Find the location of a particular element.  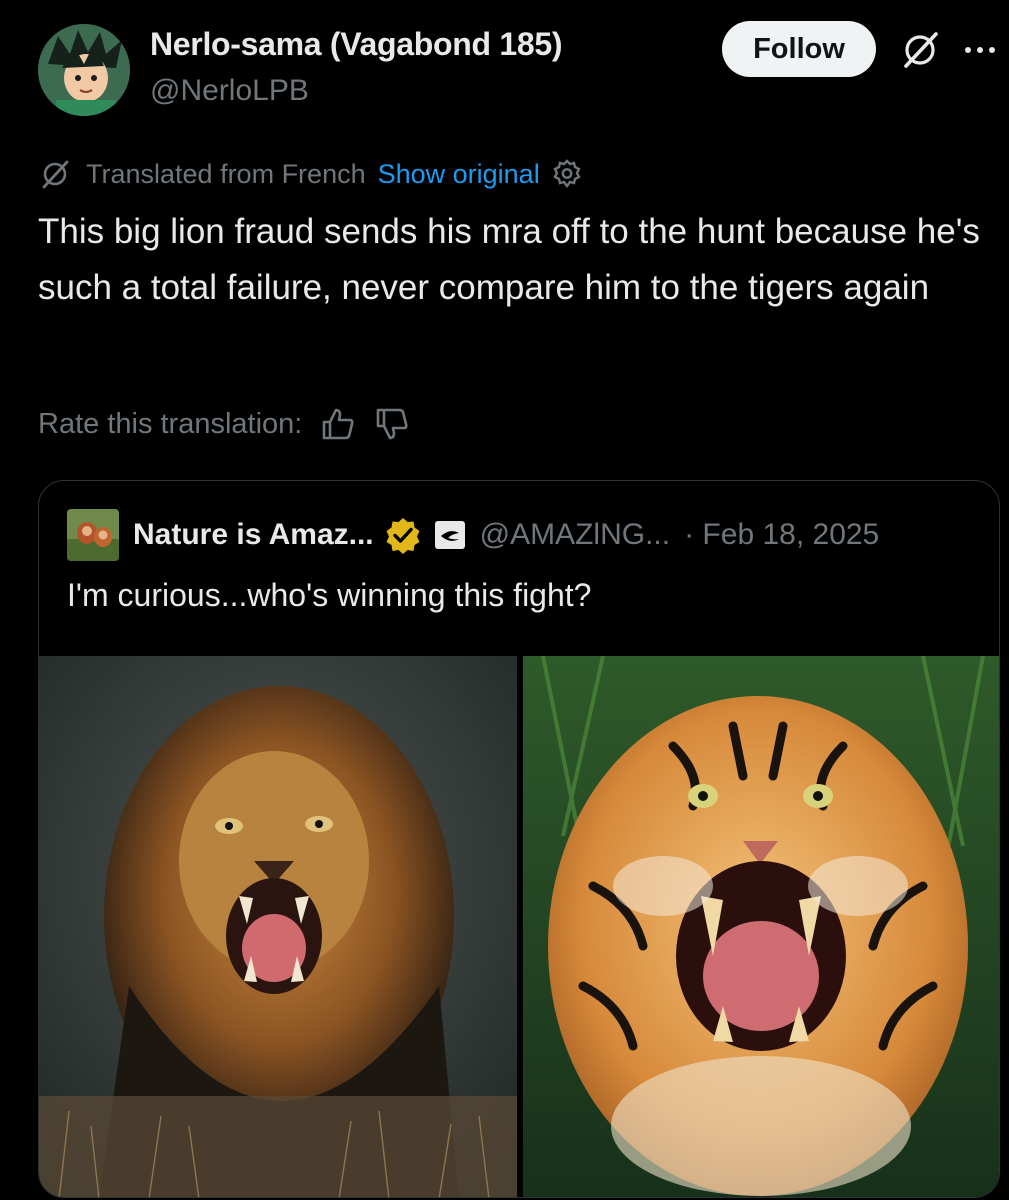

affiliate-badge-icon is located at coordinates (450, 535).